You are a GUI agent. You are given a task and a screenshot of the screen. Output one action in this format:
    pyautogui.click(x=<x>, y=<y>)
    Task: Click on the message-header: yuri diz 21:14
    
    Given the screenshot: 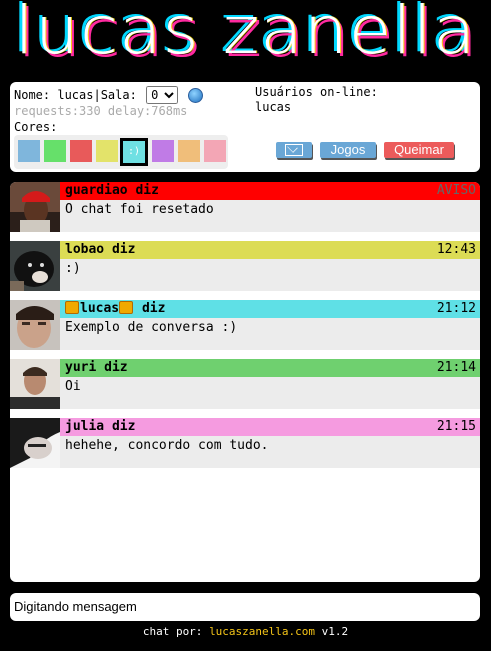 What is the action you would take?
    pyautogui.click(x=270, y=368)
    